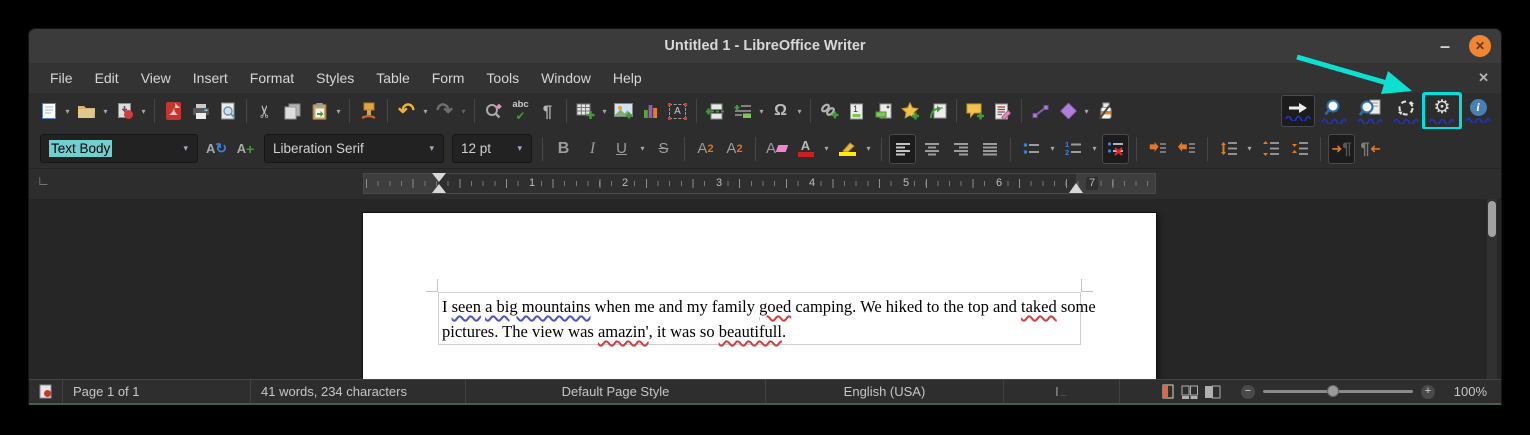 Image resolution: width=1530 pixels, height=435 pixels. Describe the element at coordinates (354, 148) in the screenshot. I see `font-name-combo: Liberation Serif ▾` at that location.